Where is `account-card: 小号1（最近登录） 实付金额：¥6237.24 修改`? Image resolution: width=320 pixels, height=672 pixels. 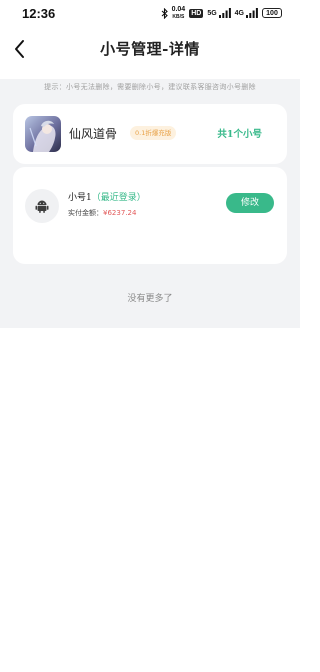
account-card: 小号1（最近登录） 实付金额：¥6237.24 修改 is located at coordinates (150, 215).